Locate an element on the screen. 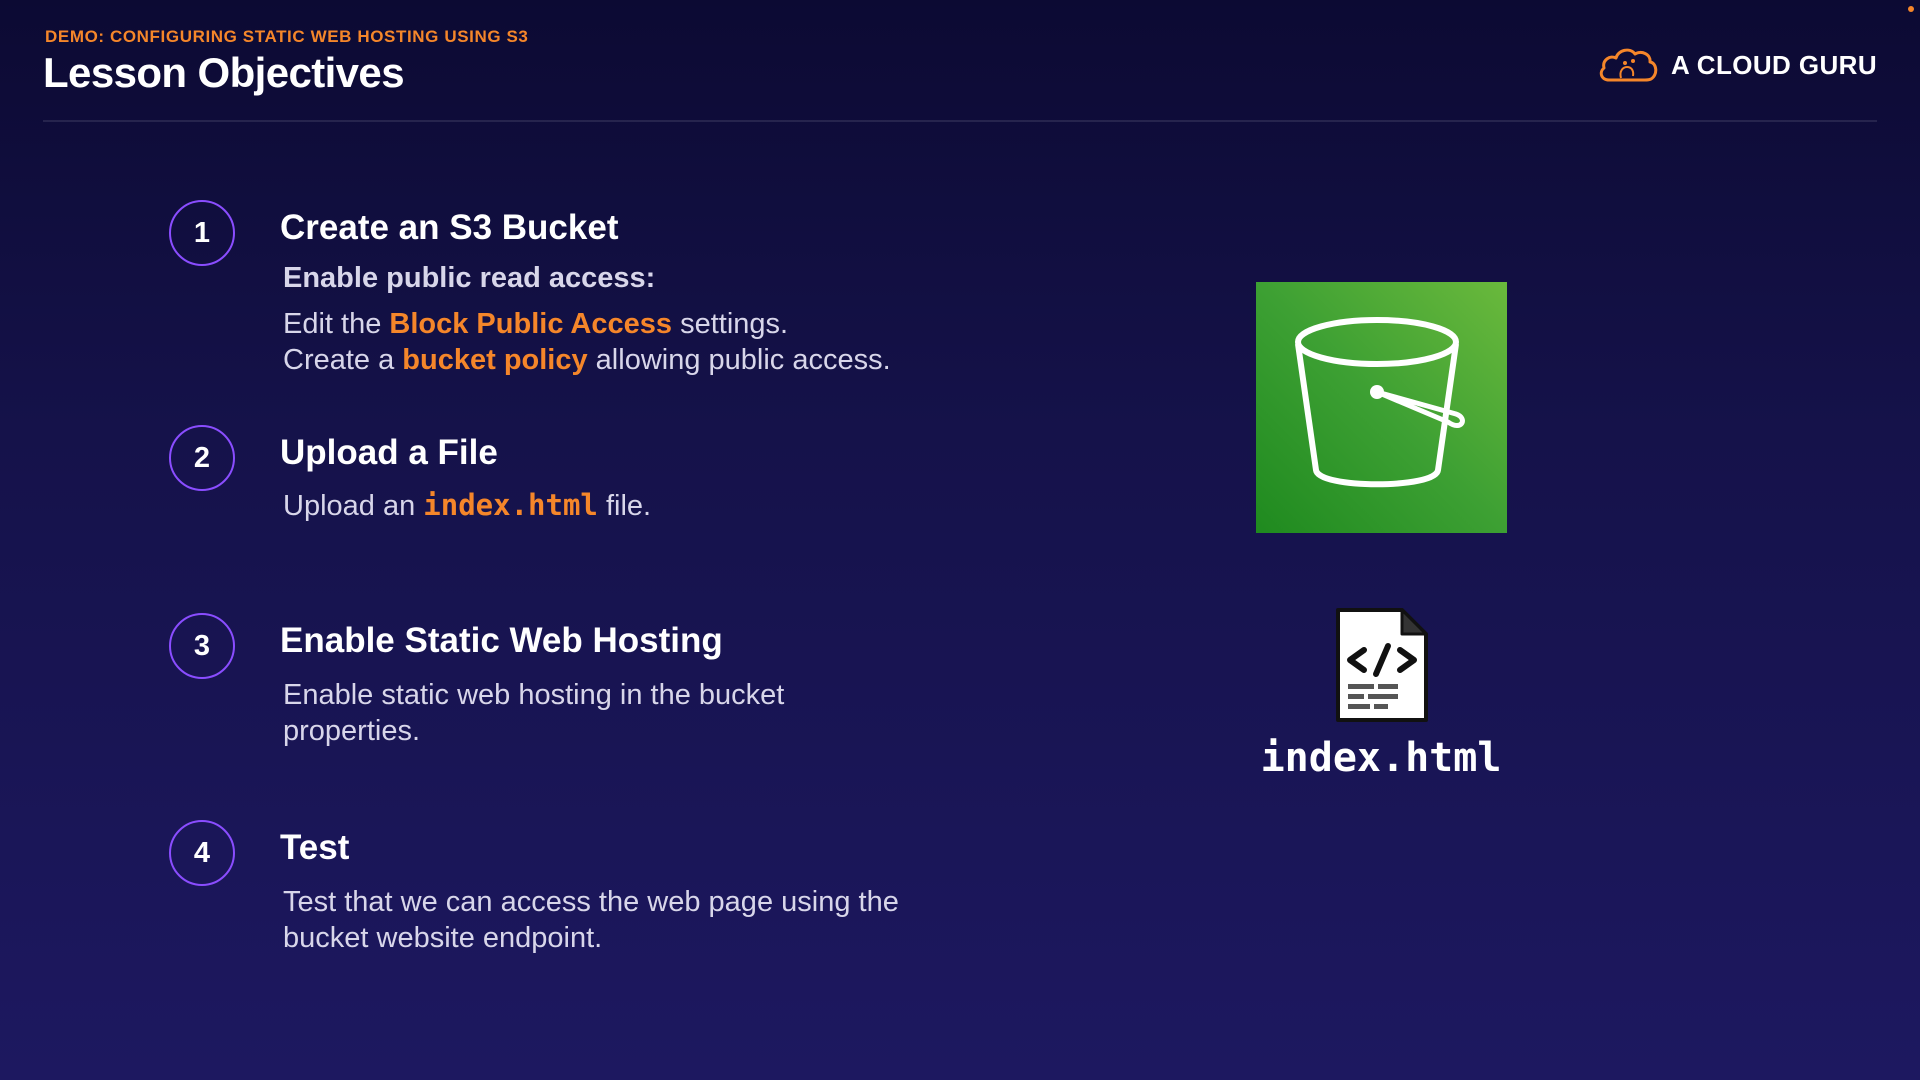  step-title: Enable Static Web Hosting is located at coordinates (501, 640).